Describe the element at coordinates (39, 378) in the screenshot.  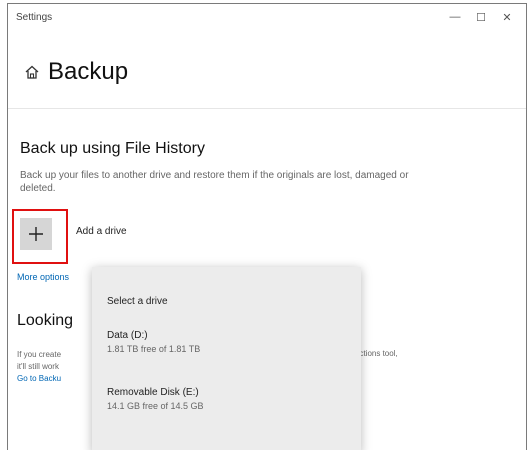
I see `go-to-backup-link: Go to Backu` at that location.